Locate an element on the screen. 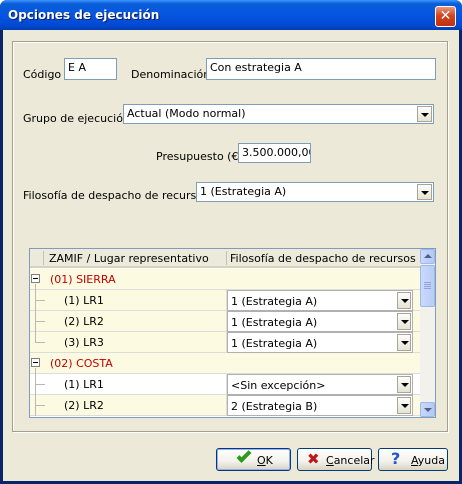 The width and height of the screenshot is (462, 484). table-row: (2) LR2 1 (Estrategia A) is located at coordinates (225, 321).